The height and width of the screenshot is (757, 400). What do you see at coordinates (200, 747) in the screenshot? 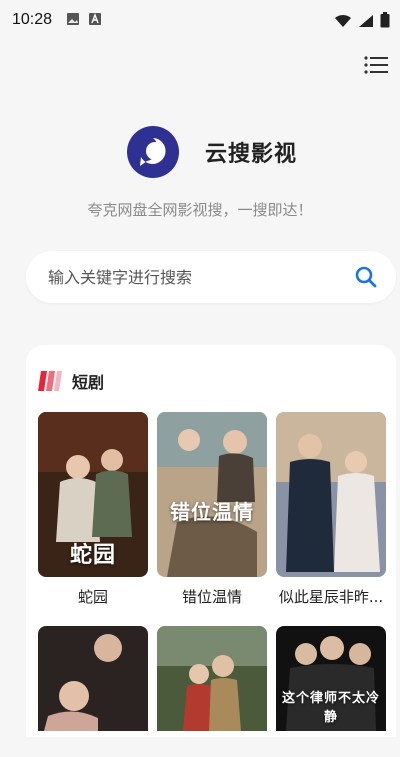
I see `bottom-edge` at bounding box center [200, 747].